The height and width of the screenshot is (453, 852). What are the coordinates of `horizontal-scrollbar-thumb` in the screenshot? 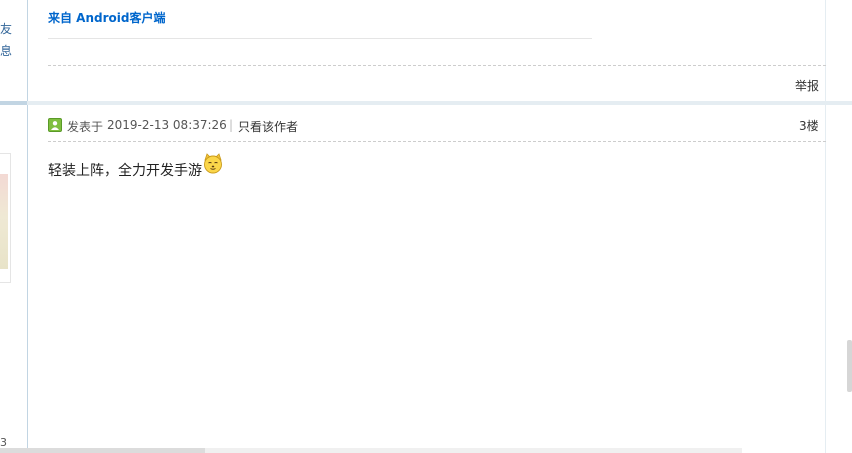 It's located at (102, 450).